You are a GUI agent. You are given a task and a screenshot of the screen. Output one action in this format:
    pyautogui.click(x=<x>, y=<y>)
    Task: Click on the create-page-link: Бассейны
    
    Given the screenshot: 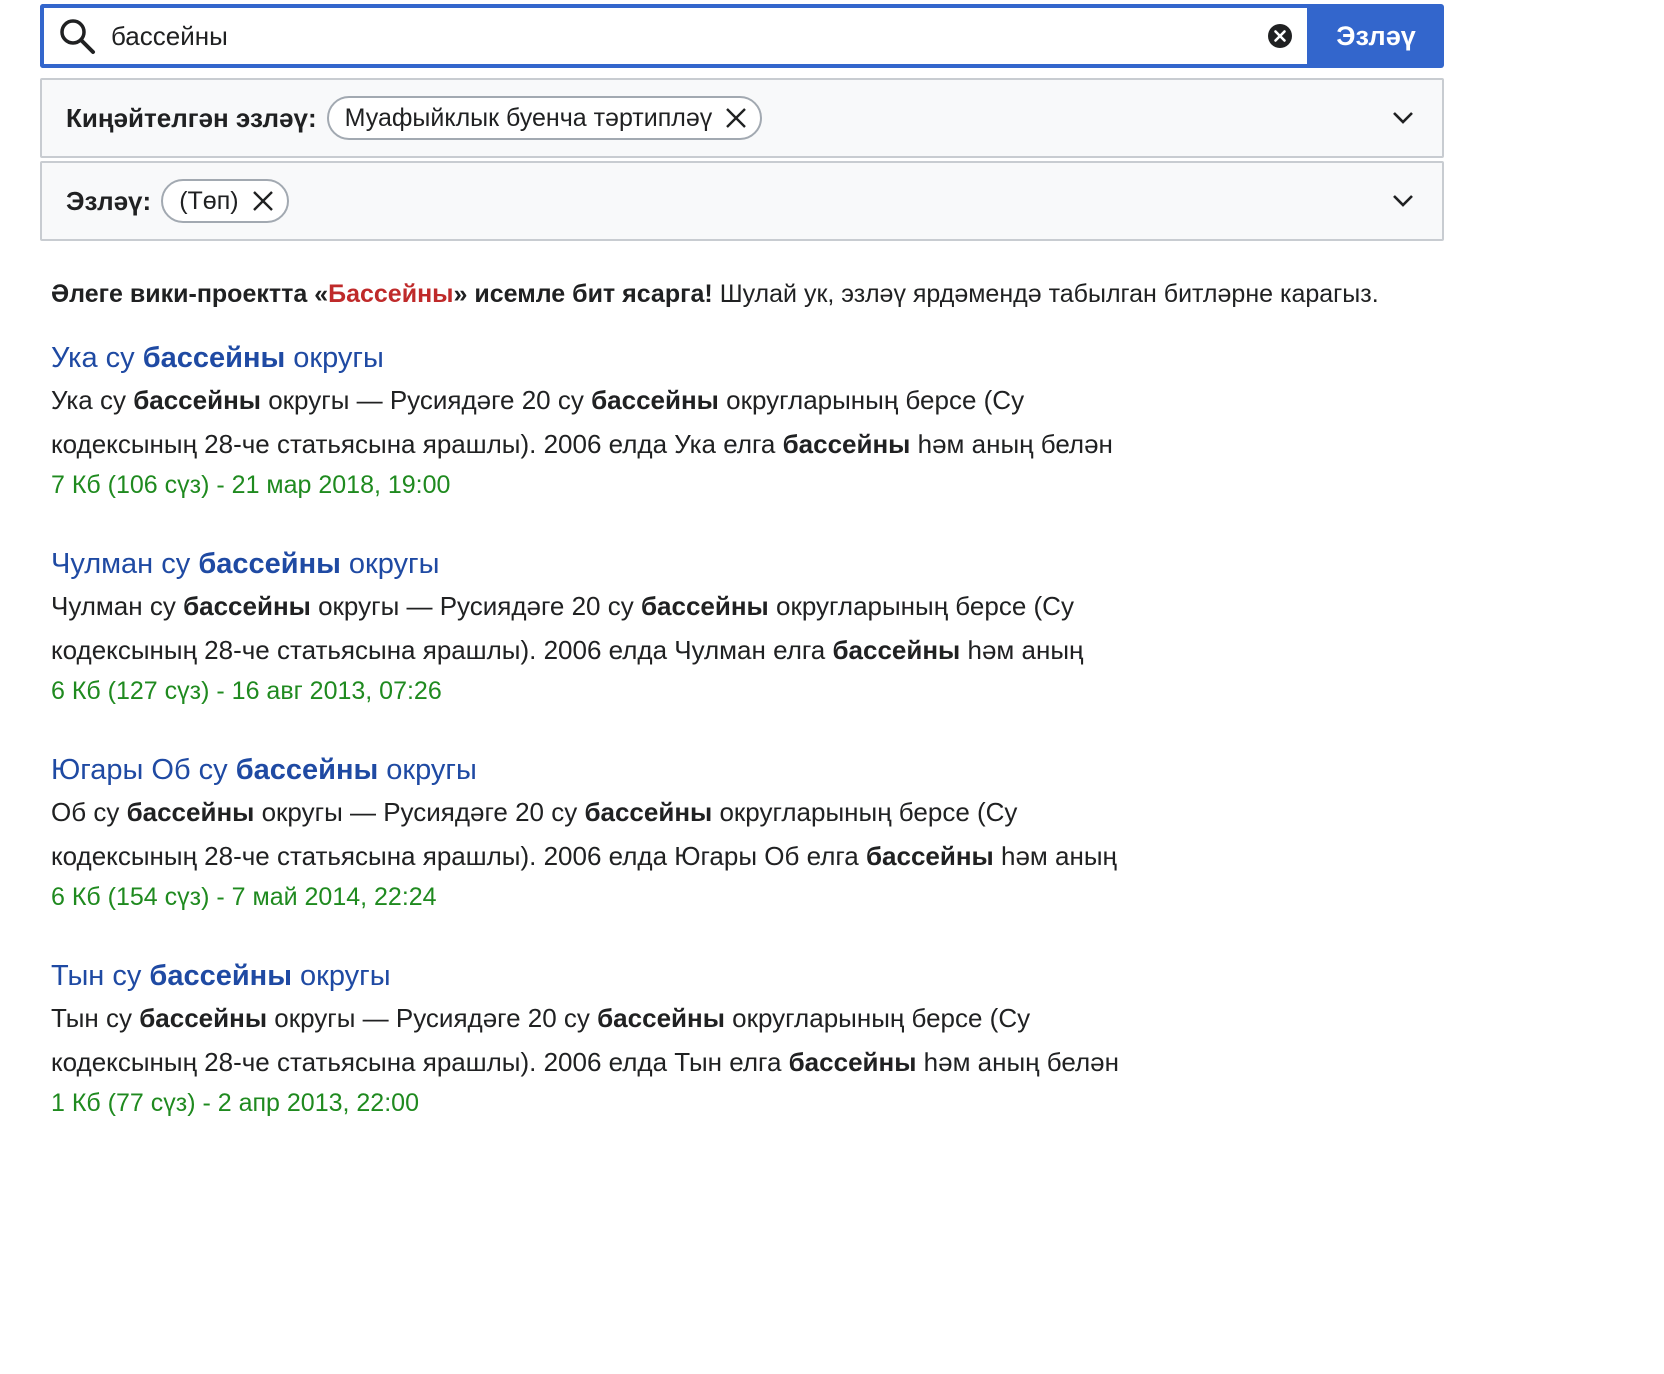 What is the action you would take?
    pyautogui.click(x=390, y=294)
    